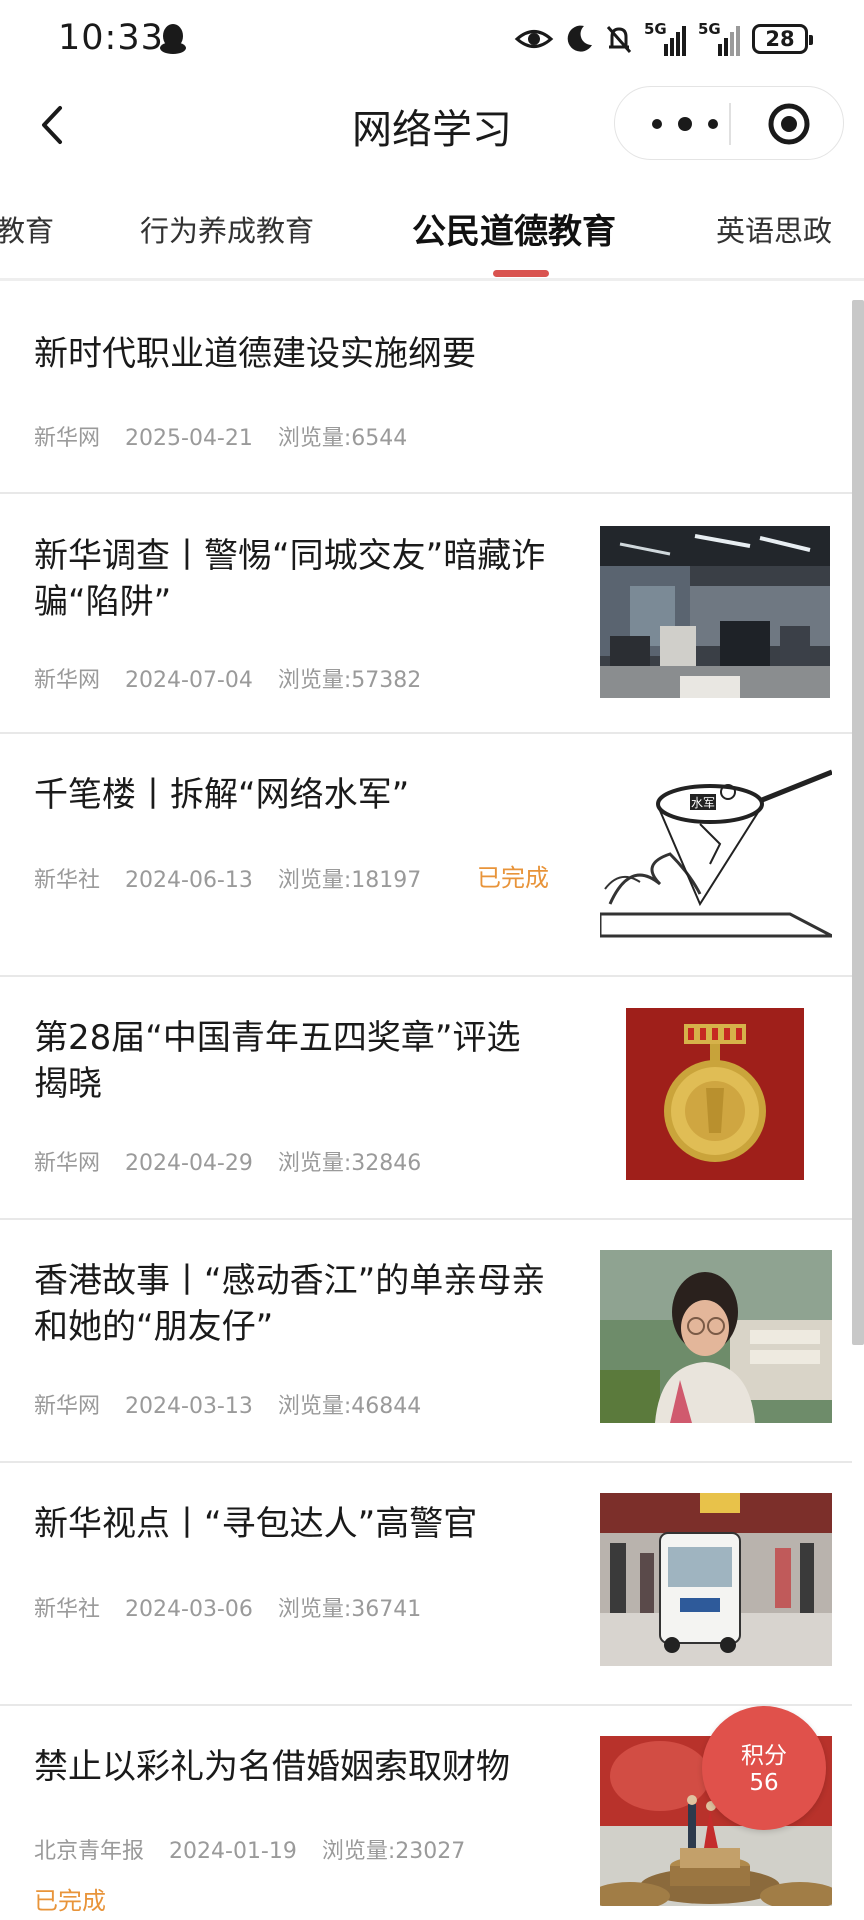  What do you see at coordinates (342, 438) in the screenshot?
I see `article-views: 浏览量:6544` at bounding box center [342, 438].